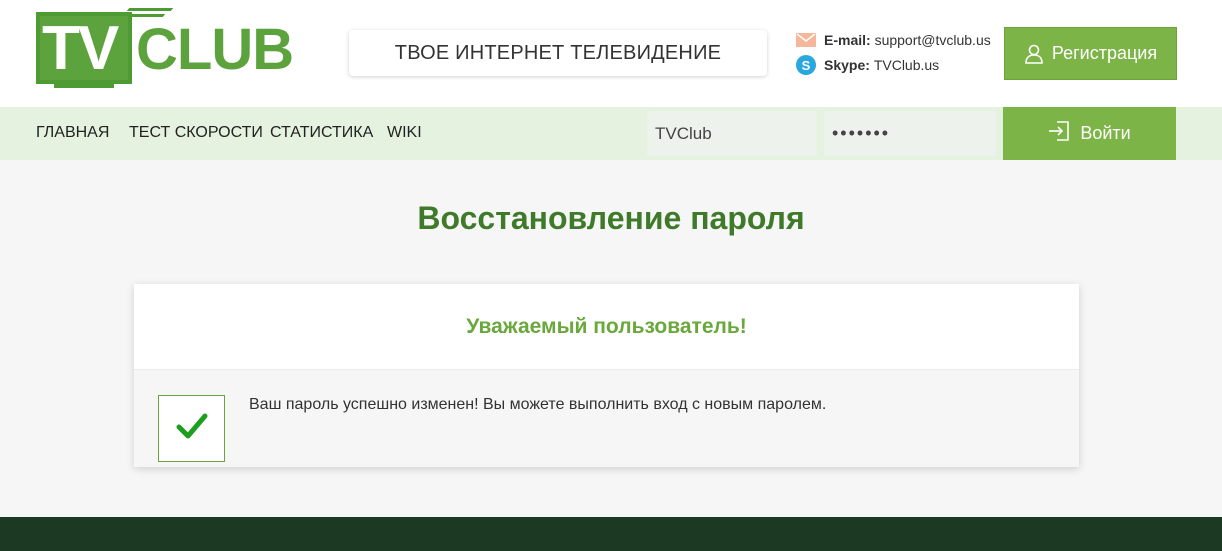 The height and width of the screenshot is (551, 1222). I want to click on nav-item-statistics: СТАТИСТИКА, so click(321, 133).